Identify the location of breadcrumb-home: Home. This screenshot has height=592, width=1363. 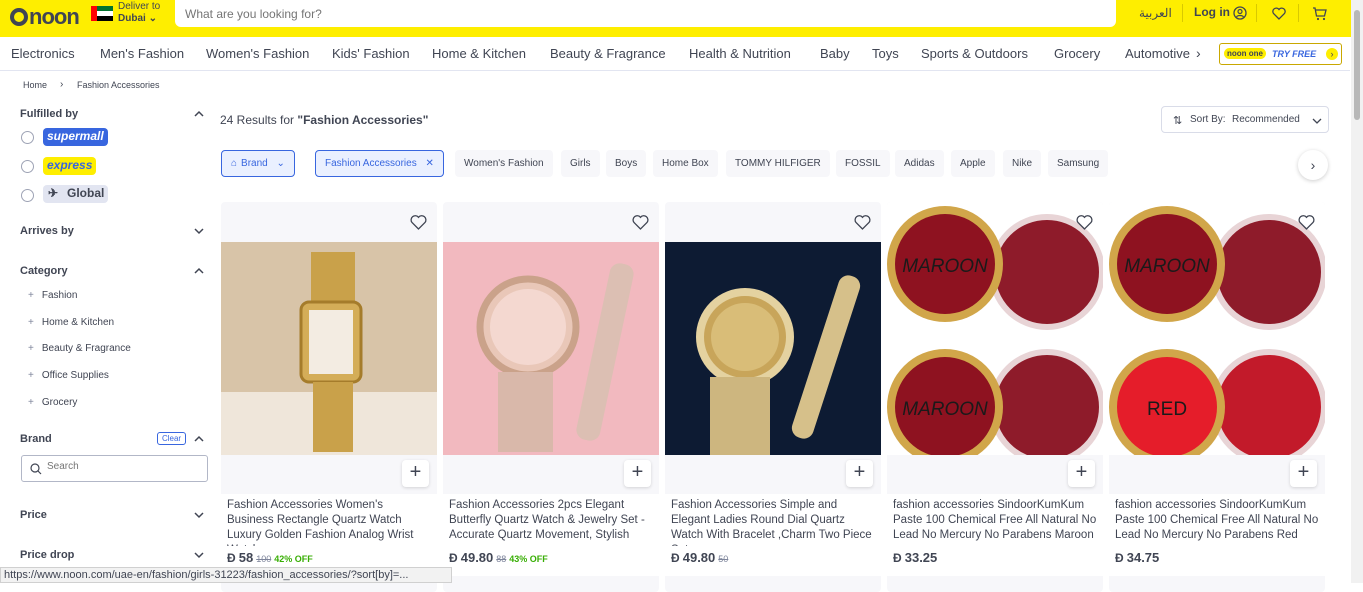
(35, 85).